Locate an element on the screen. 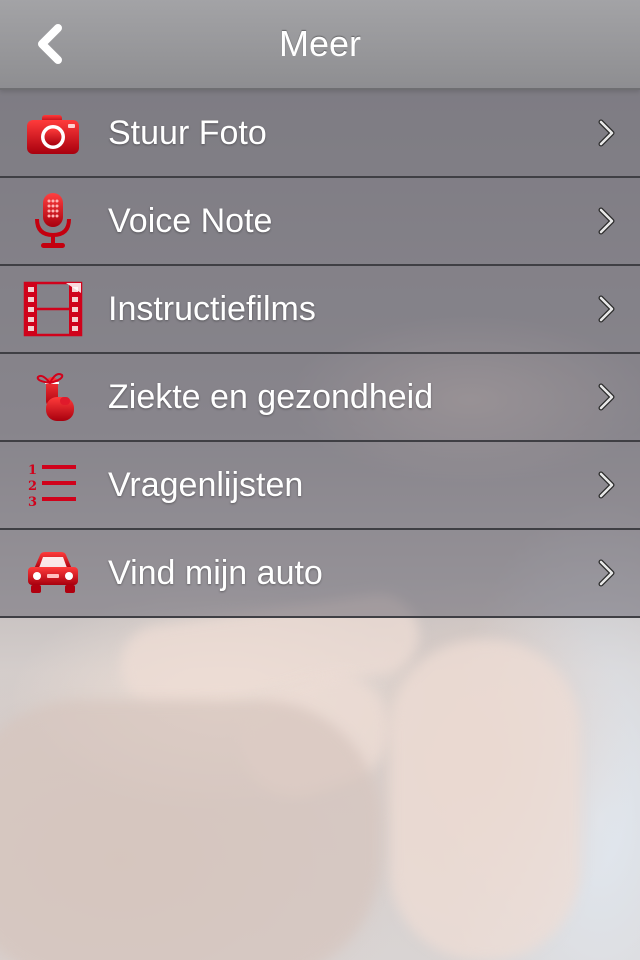 This screenshot has height=960, width=640. film-icon is located at coordinates (53, 309).